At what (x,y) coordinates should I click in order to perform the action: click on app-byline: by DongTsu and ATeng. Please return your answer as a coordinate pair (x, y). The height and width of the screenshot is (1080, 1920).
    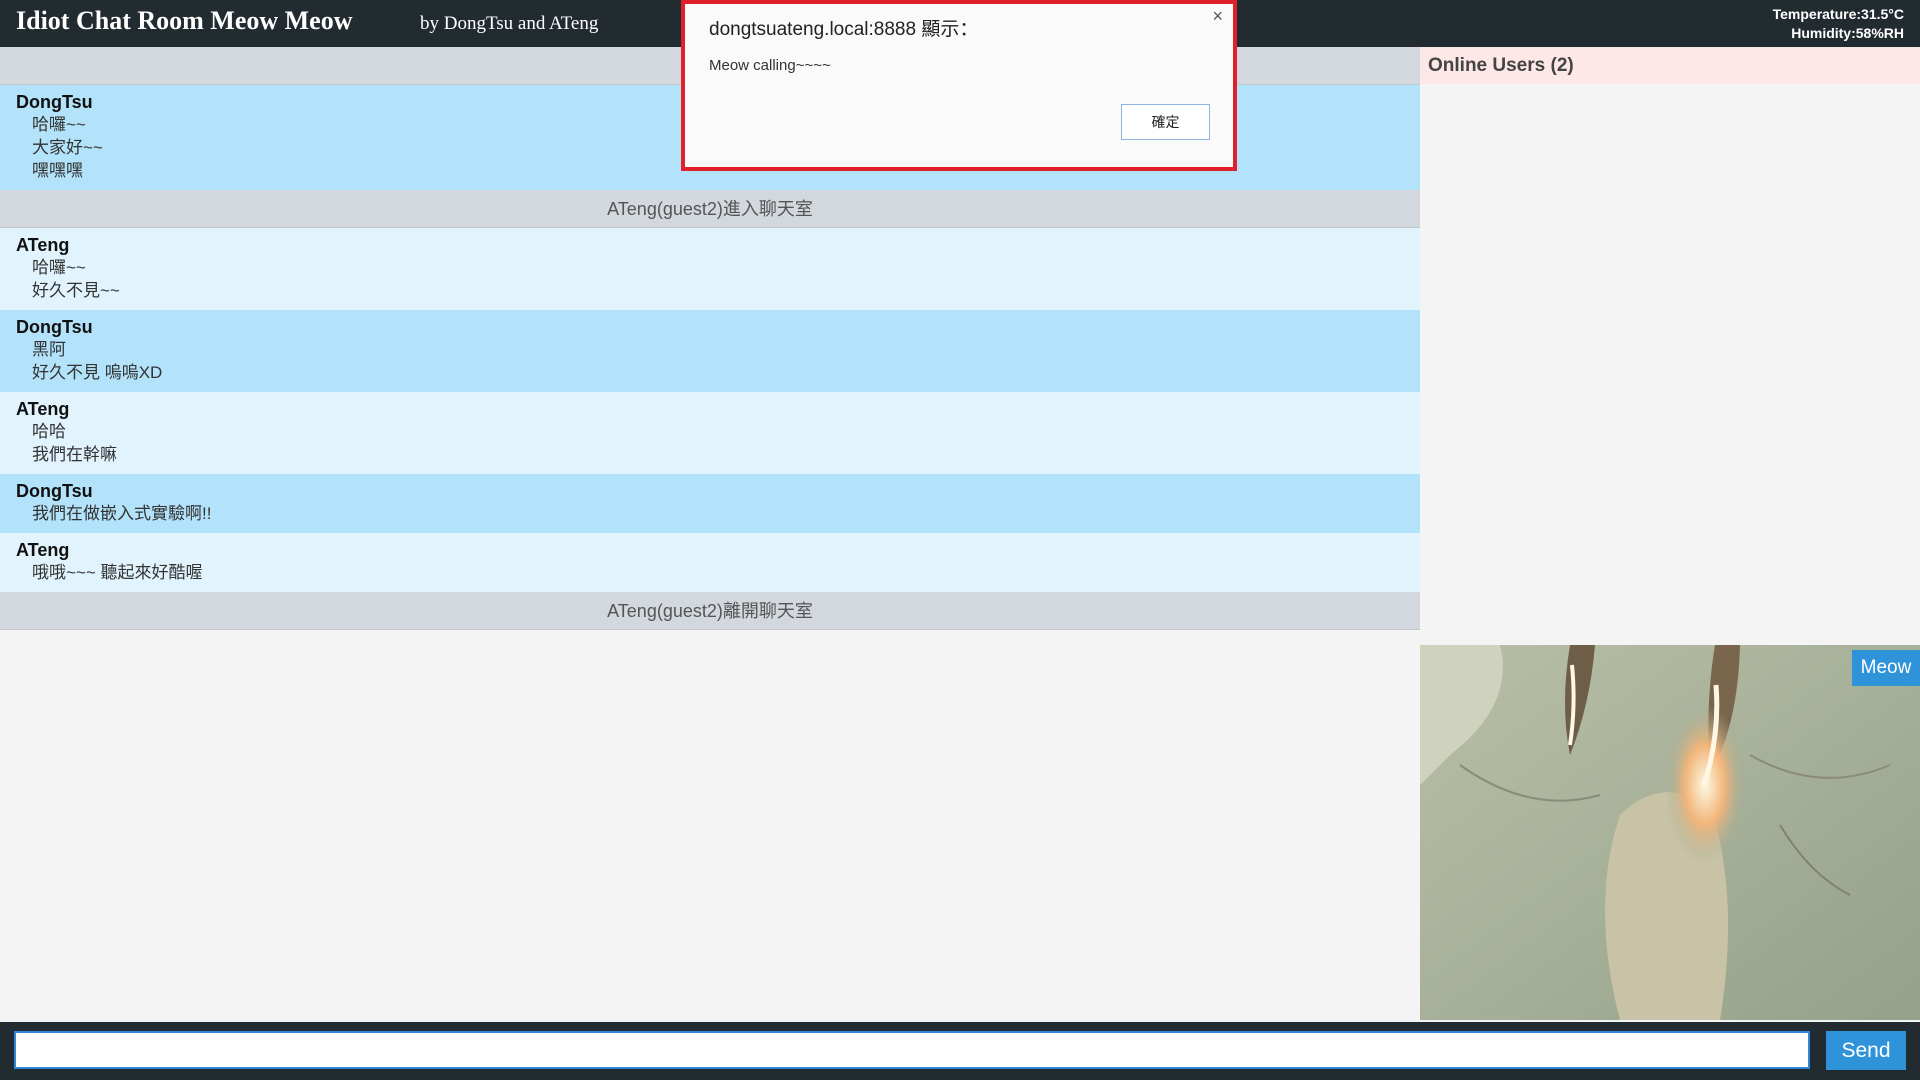
    Looking at the image, I should click on (509, 23).